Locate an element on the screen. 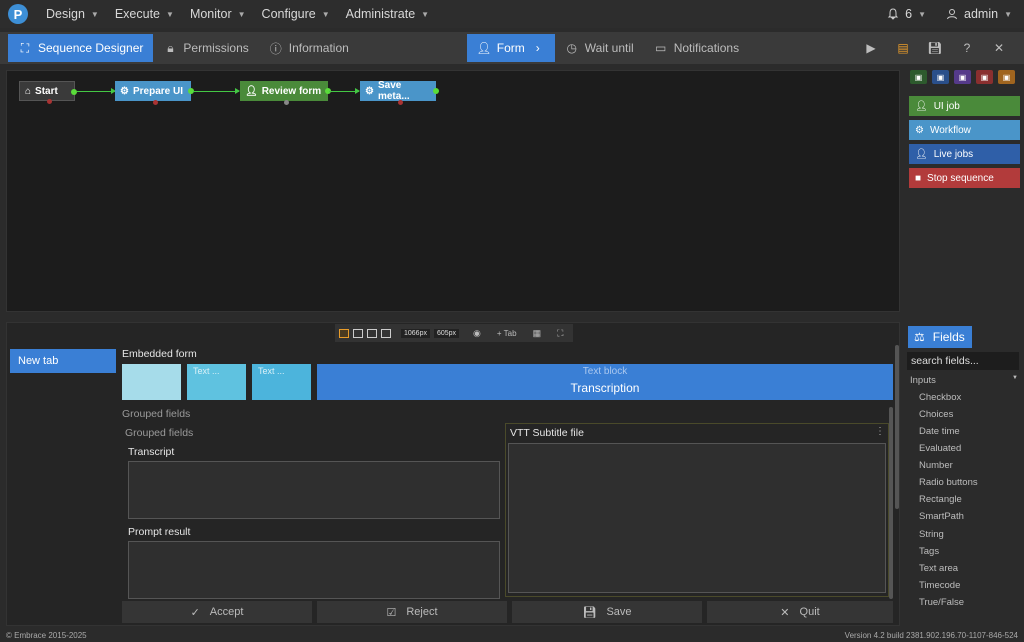  field-item: Date time is located at coordinates (939, 431).